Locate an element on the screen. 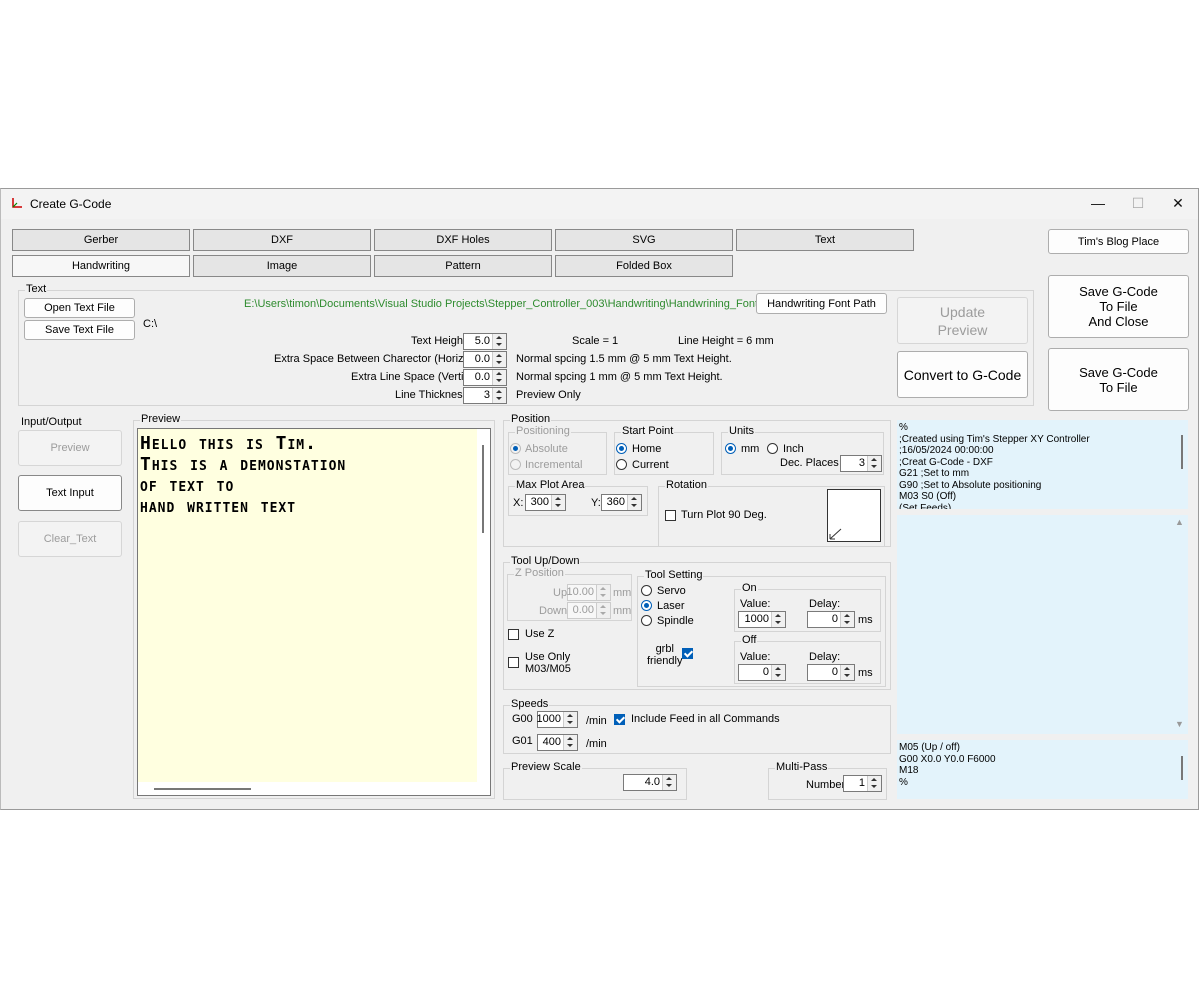 This screenshot has width=1200, height=1000. max-x-input: 300 is located at coordinates (545, 502).